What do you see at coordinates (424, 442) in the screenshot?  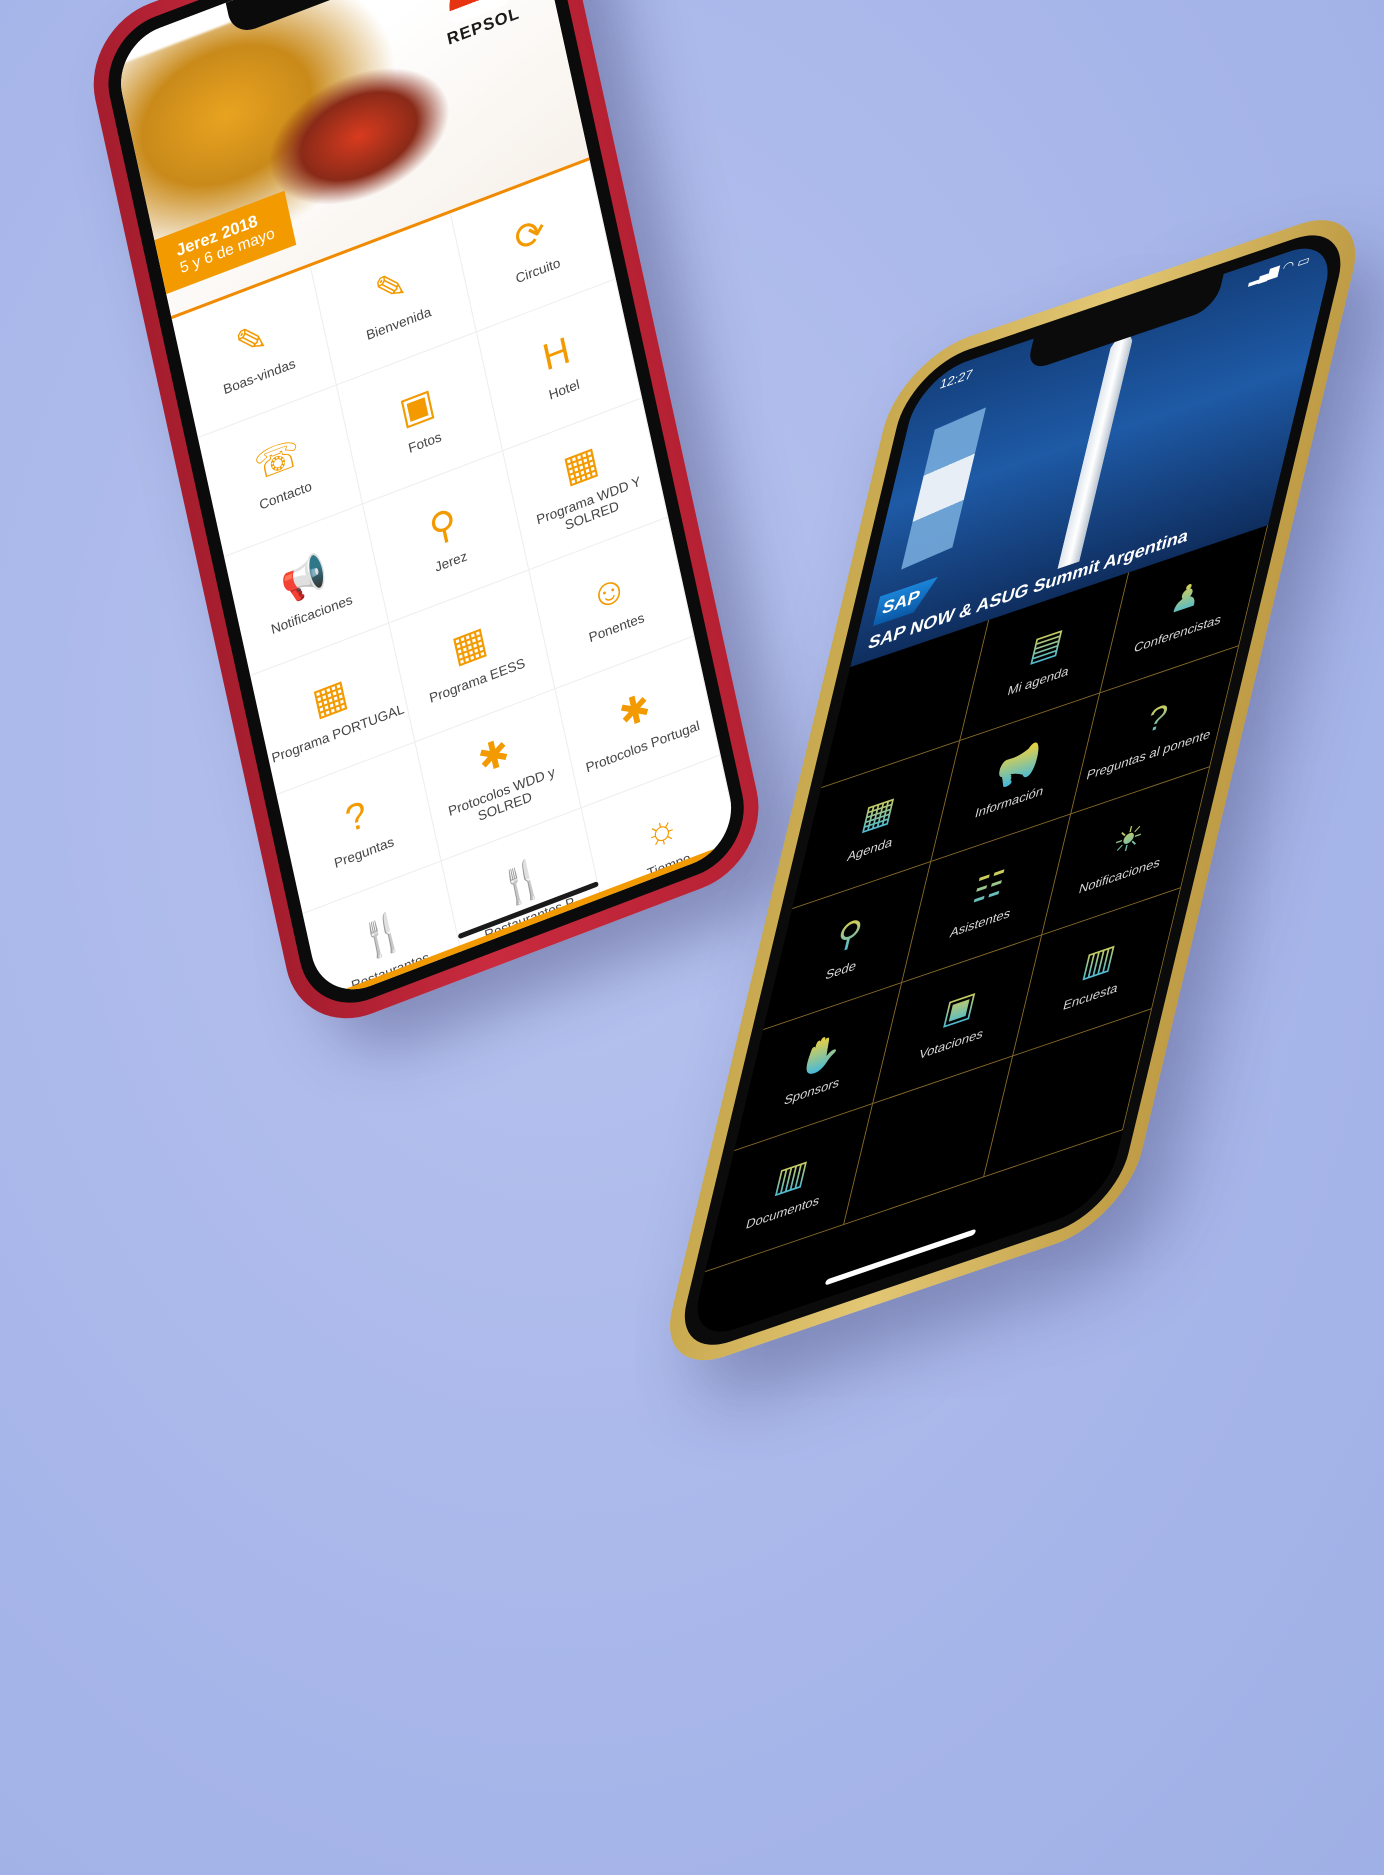 I see `menu-tile-label: Fotos` at bounding box center [424, 442].